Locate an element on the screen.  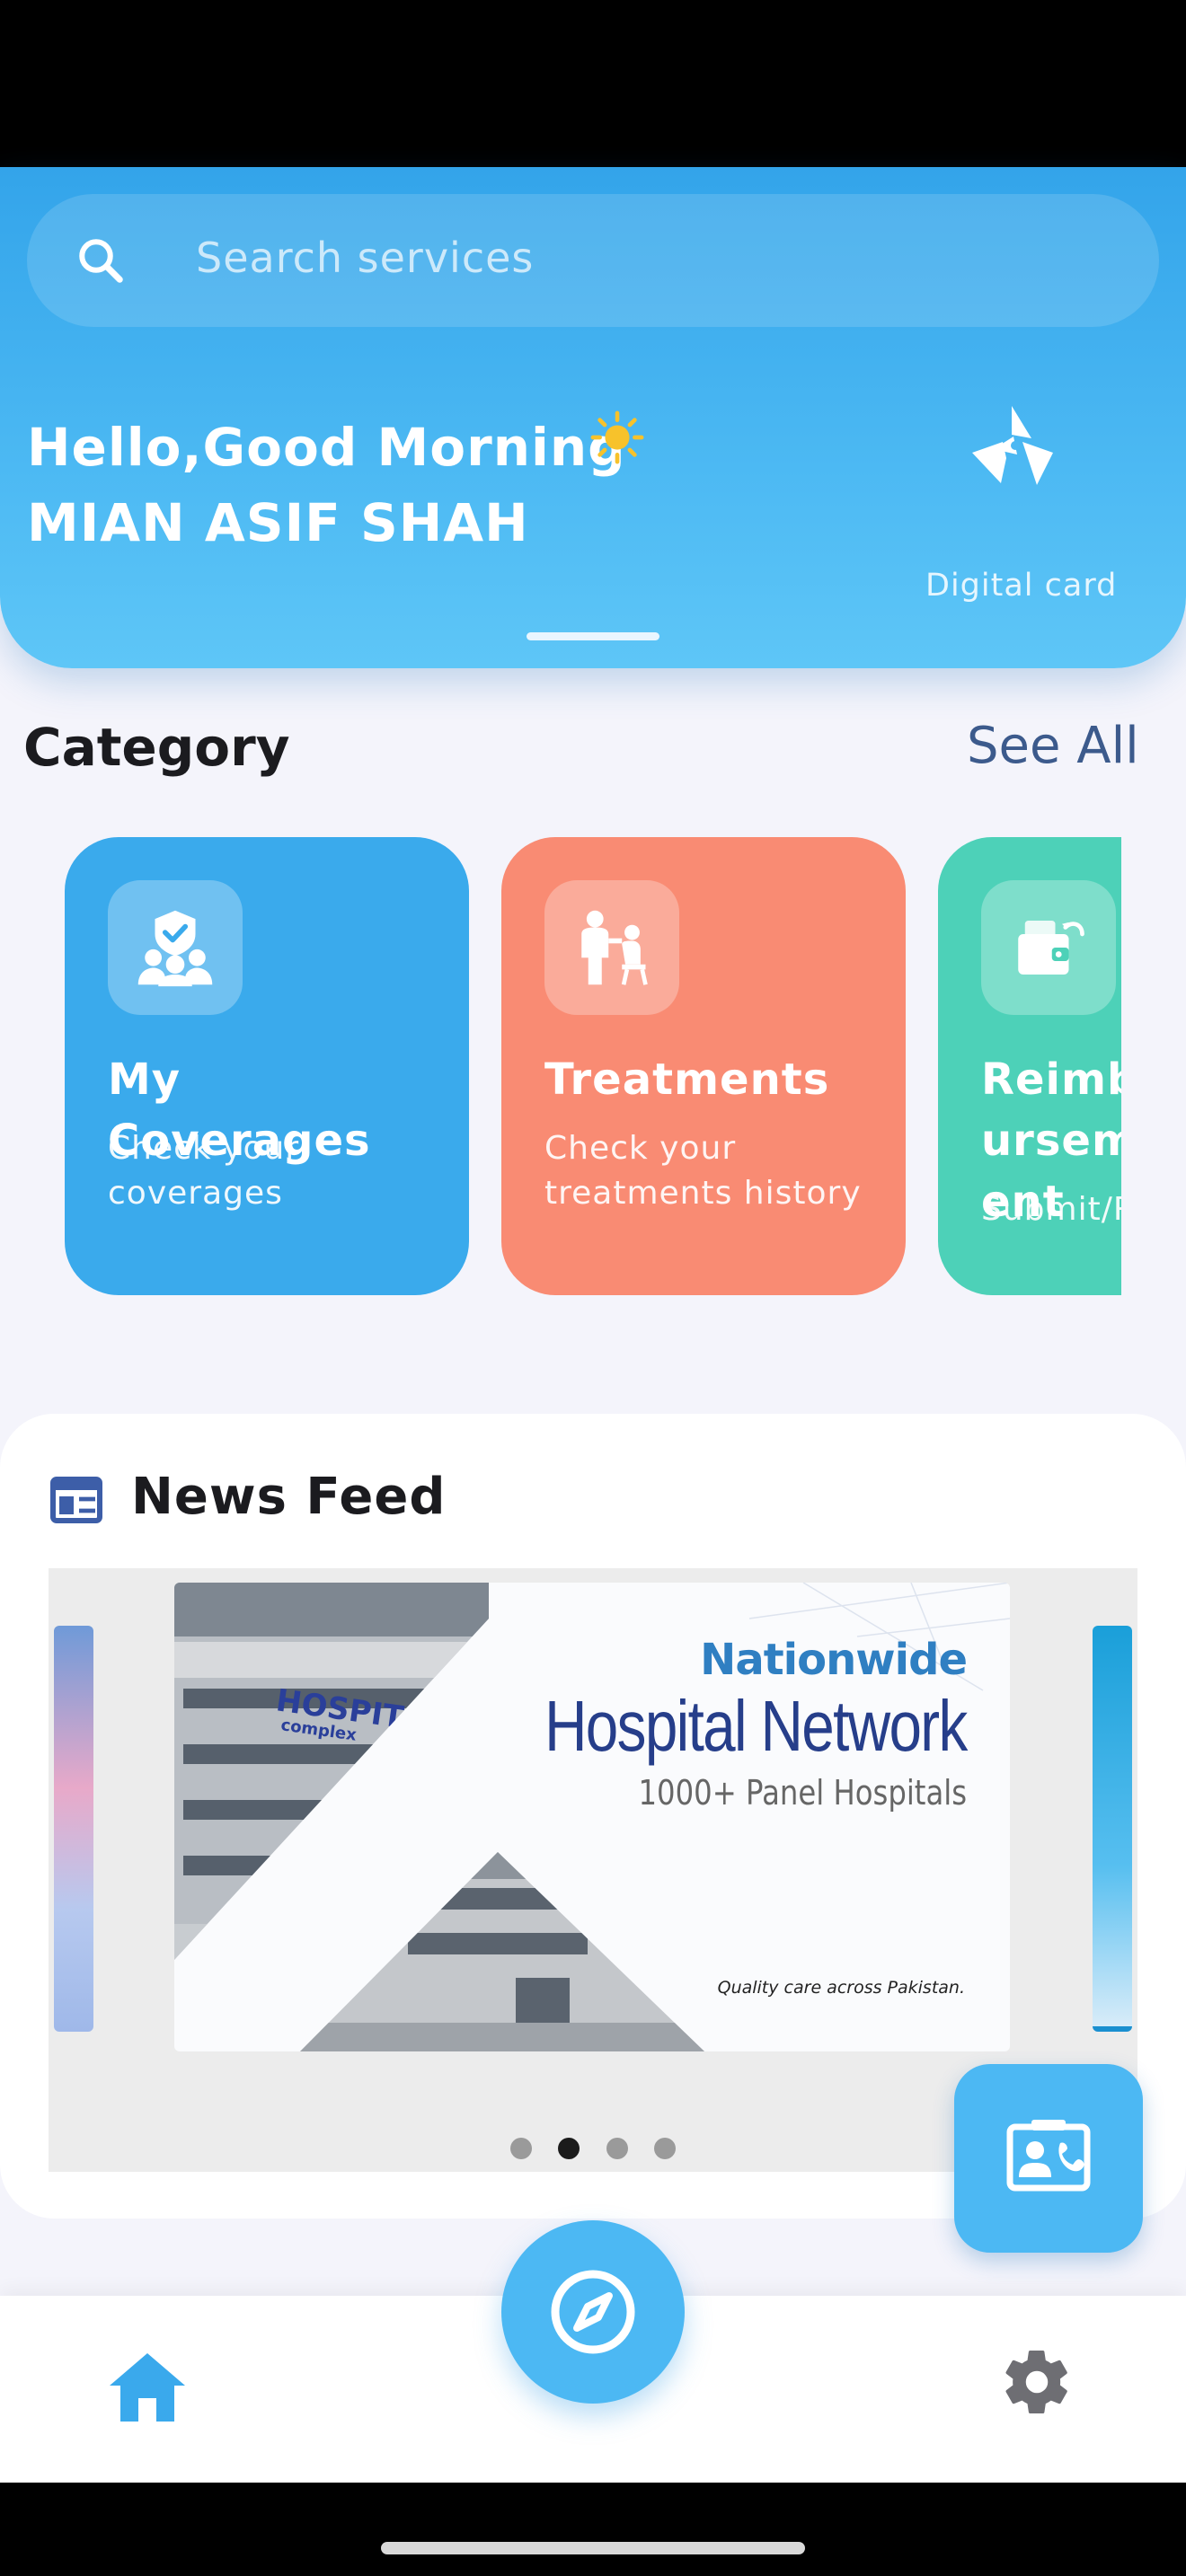
contact-card-icon is located at coordinates (1048, 2156).